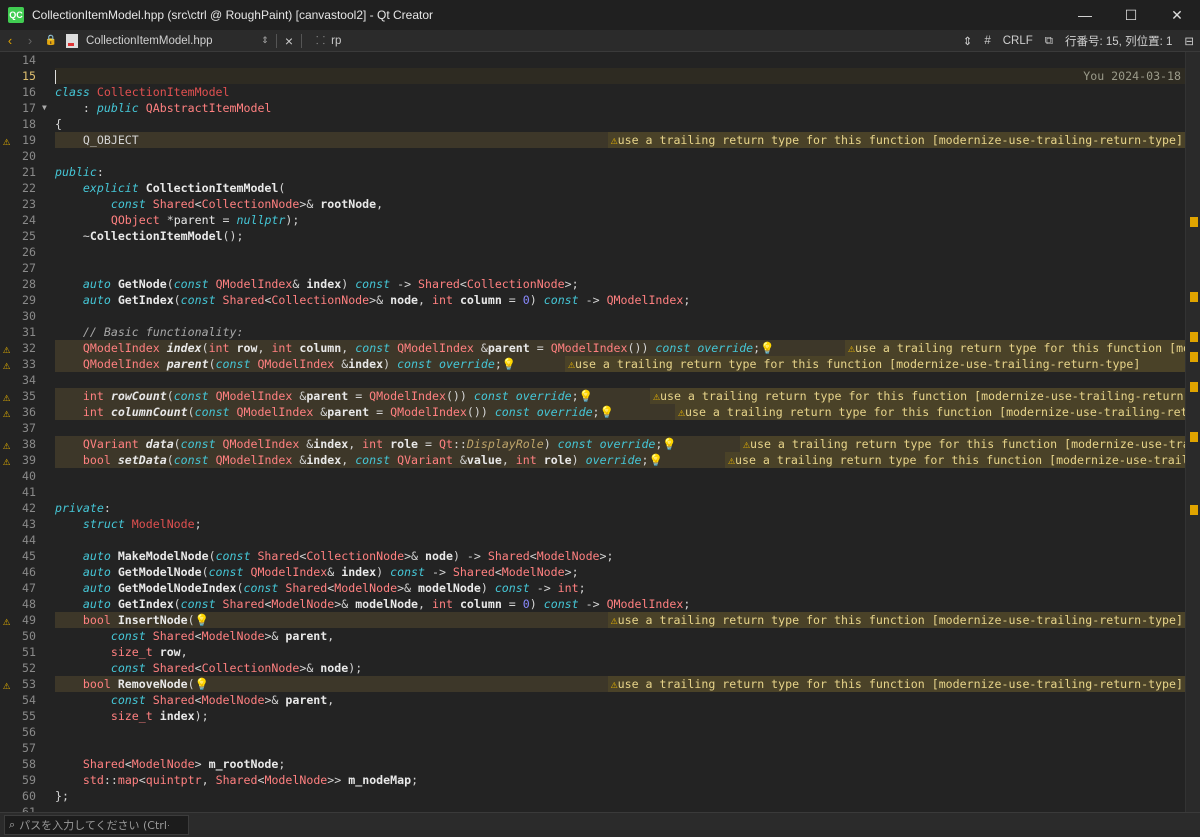 The height and width of the screenshot is (837, 1200). What do you see at coordinates (94, 825) in the screenshot?
I see `locator-input` at bounding box center [94, 825].